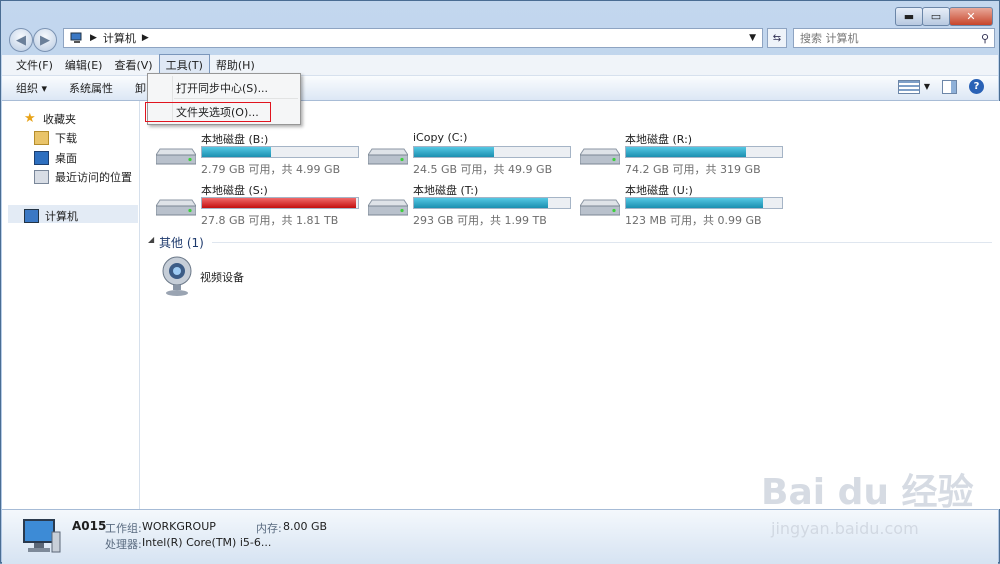 Image resolution: width=1000 pixels, height=564 pixels. I want to click on close-button: ✕, so click(971, 16).